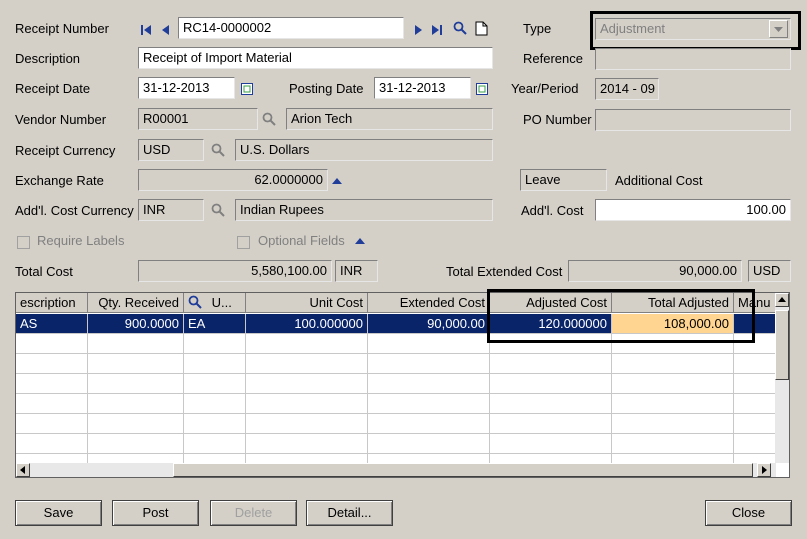 The height and width of the screenshot is (539, 807). Describe the element at coordinates (171, 150) in the screenshot. I see `receipt-currency-field: USD` at that location.